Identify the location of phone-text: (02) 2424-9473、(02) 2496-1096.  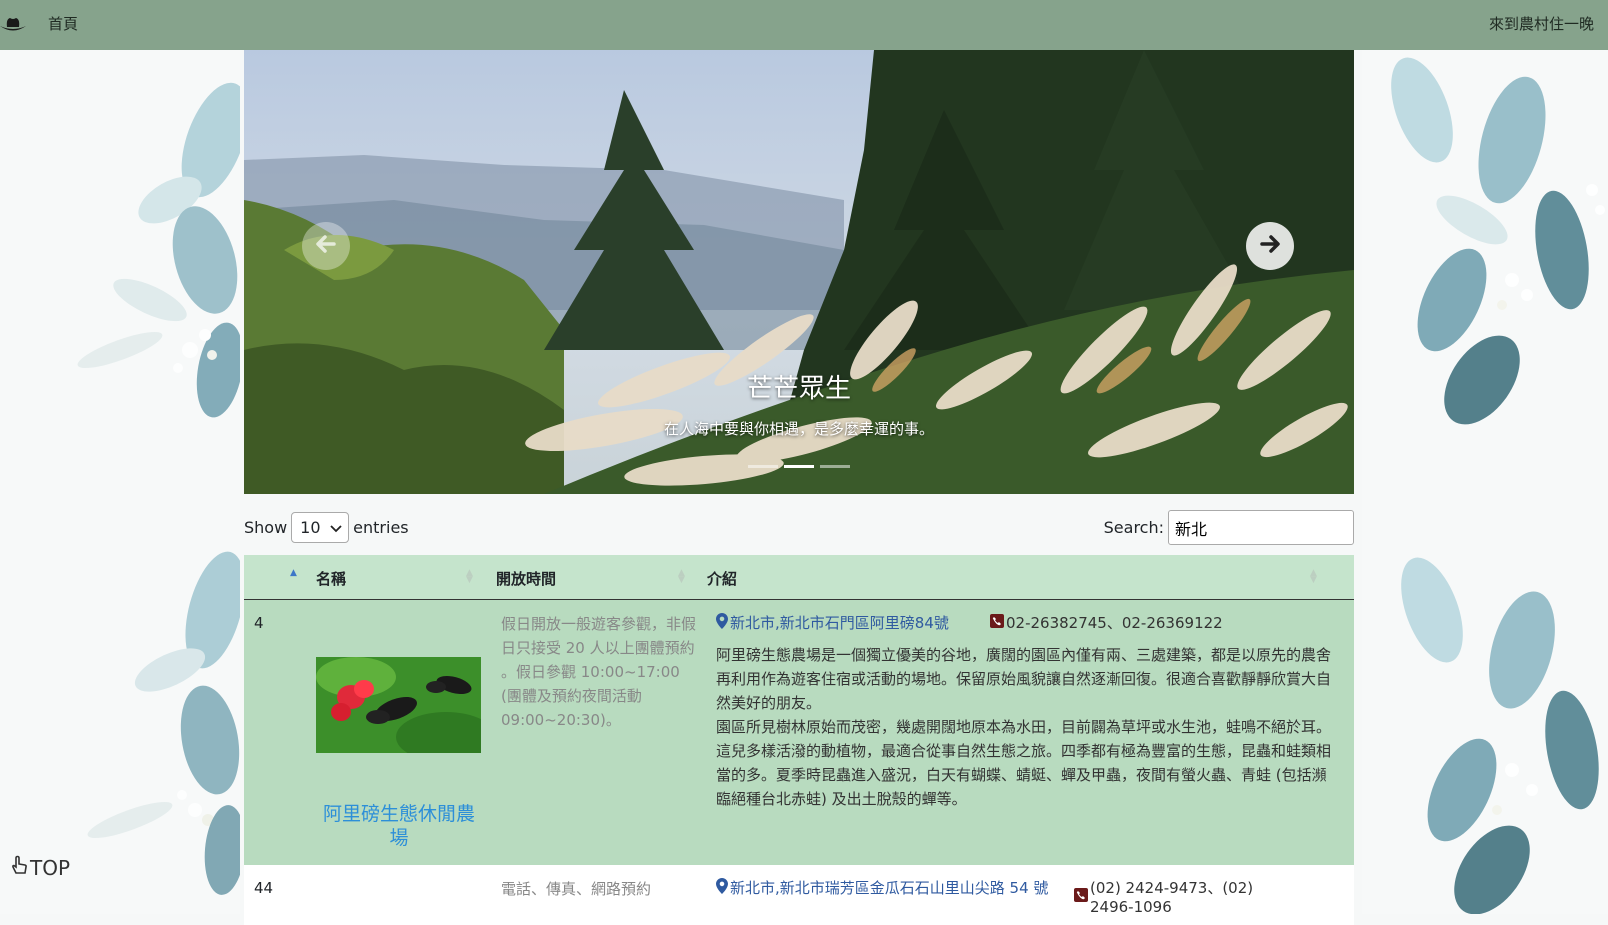
(1172, 897).